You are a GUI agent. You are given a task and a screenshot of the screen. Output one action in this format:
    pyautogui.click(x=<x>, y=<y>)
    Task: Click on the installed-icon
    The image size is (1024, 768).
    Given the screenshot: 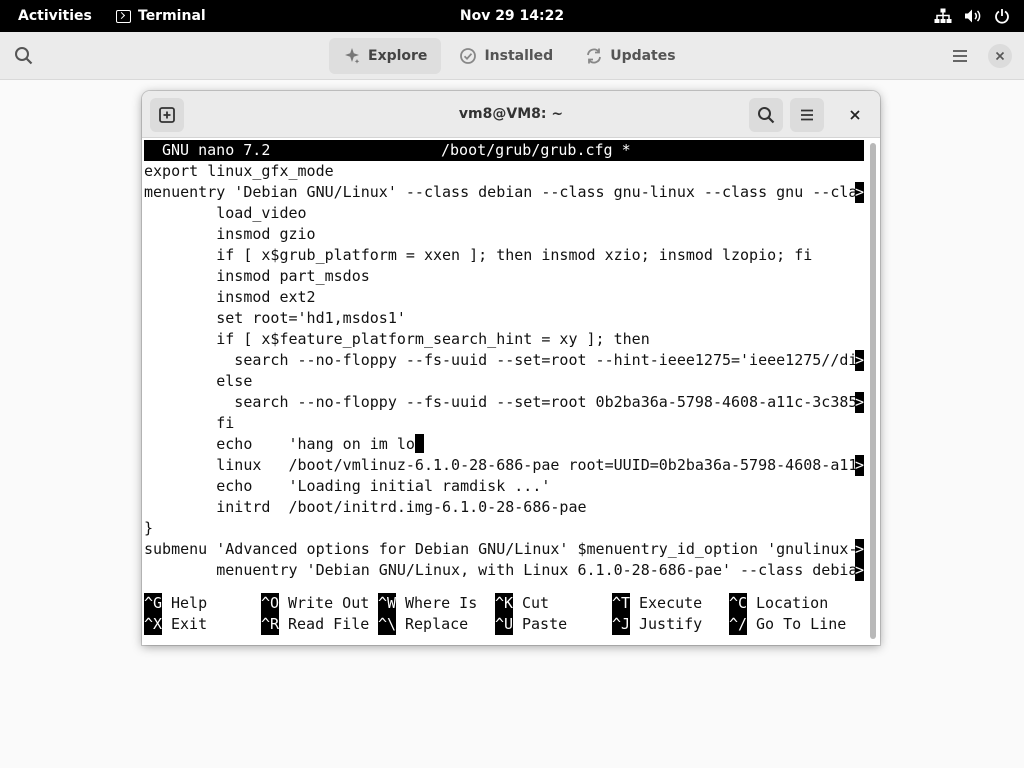 What is the action you would take?
    pyautogui.click(x=468, y=56)
    